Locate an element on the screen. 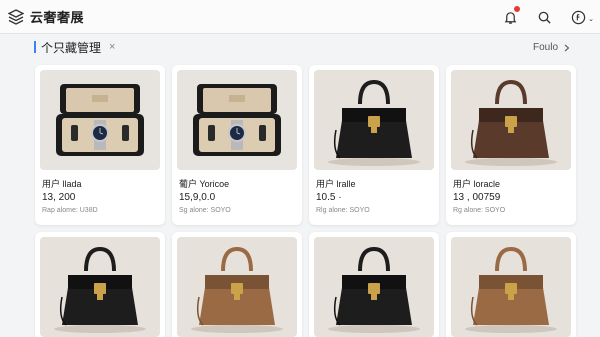 Image resolution: width=600 pixels, height=337 pixels. card-name: 葡户 Yoricoe is located at coordinates (204, 184).